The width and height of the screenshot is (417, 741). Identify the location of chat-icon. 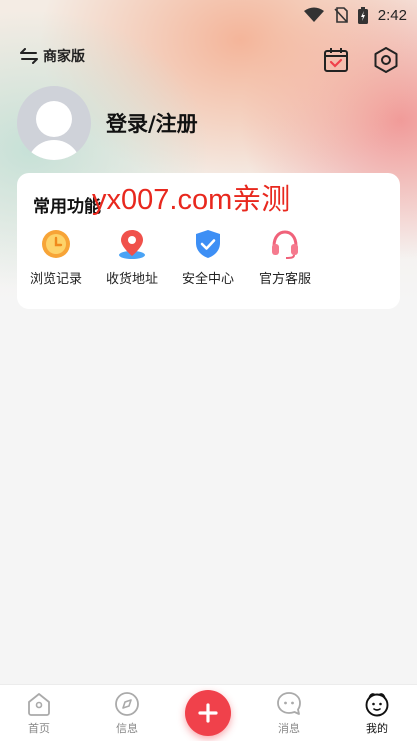
(289, 703).